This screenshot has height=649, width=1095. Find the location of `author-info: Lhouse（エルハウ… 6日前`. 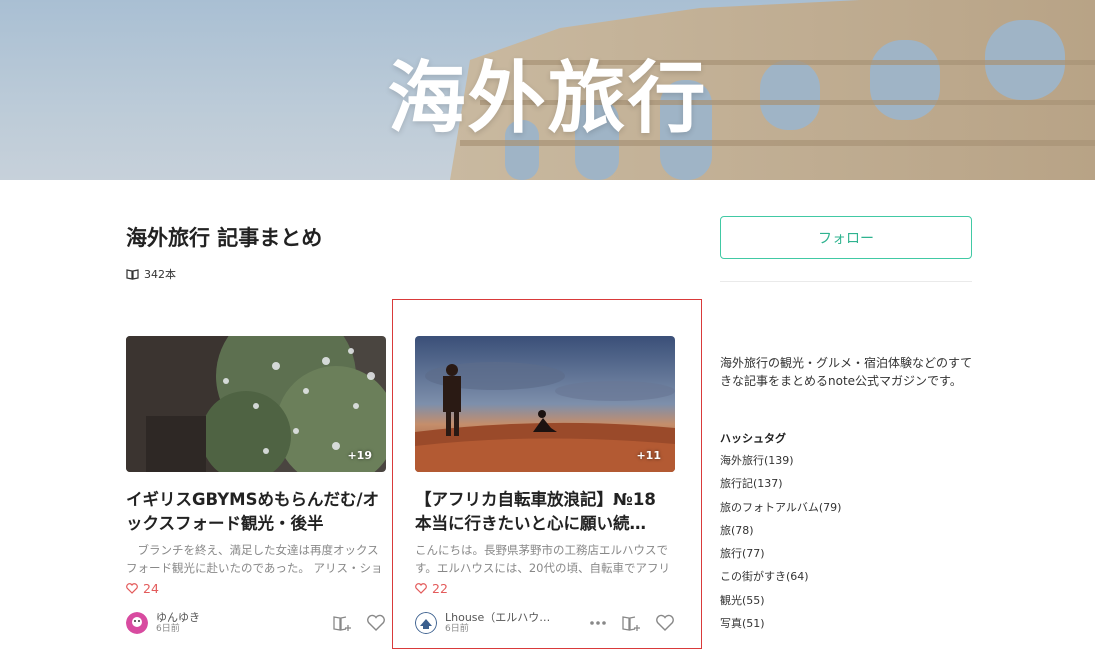

author-info: Lhouse（エルハウ… 6日前 is located at coordinates (482, 623).